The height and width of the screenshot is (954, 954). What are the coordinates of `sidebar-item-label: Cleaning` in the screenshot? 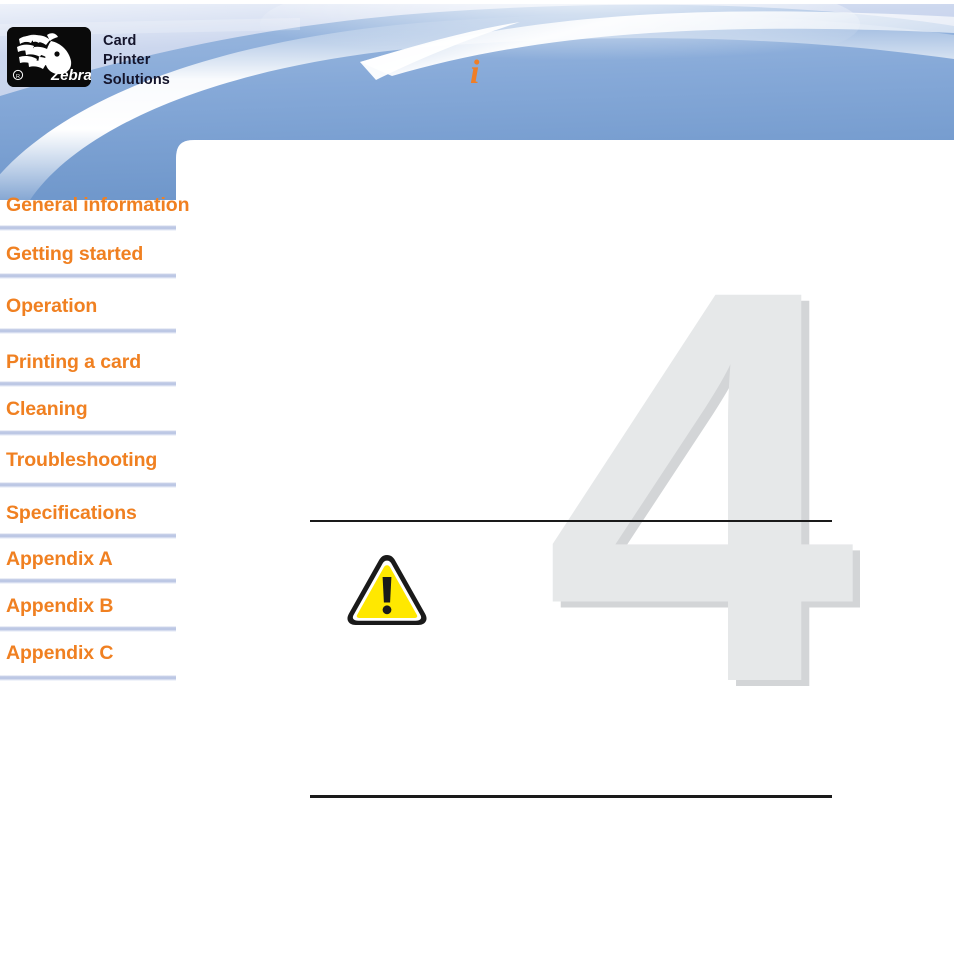 It's located at (47, 409).